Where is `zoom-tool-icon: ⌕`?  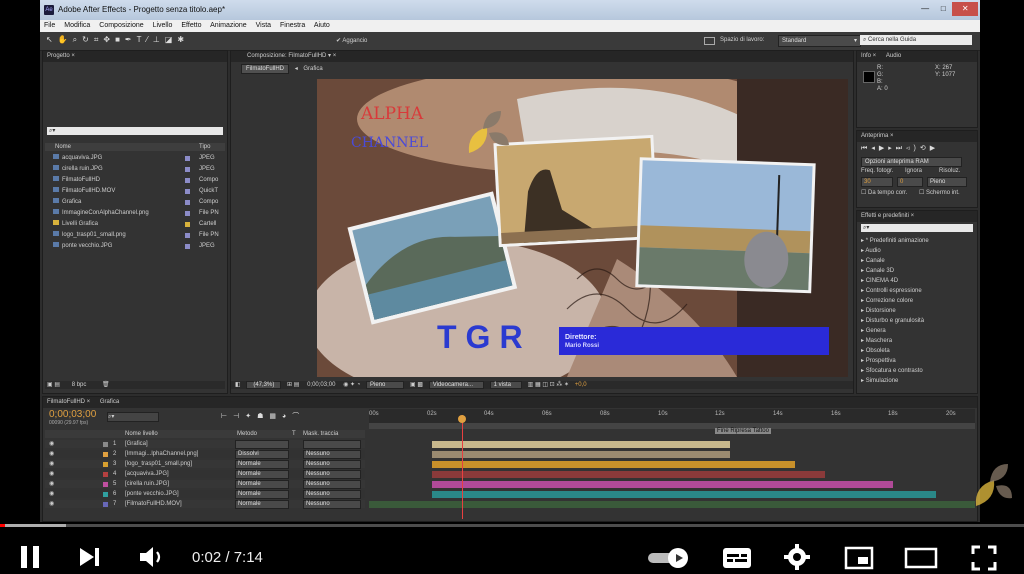
zoom-tool-icon: ⌕ is located at coordinates (77, 39).